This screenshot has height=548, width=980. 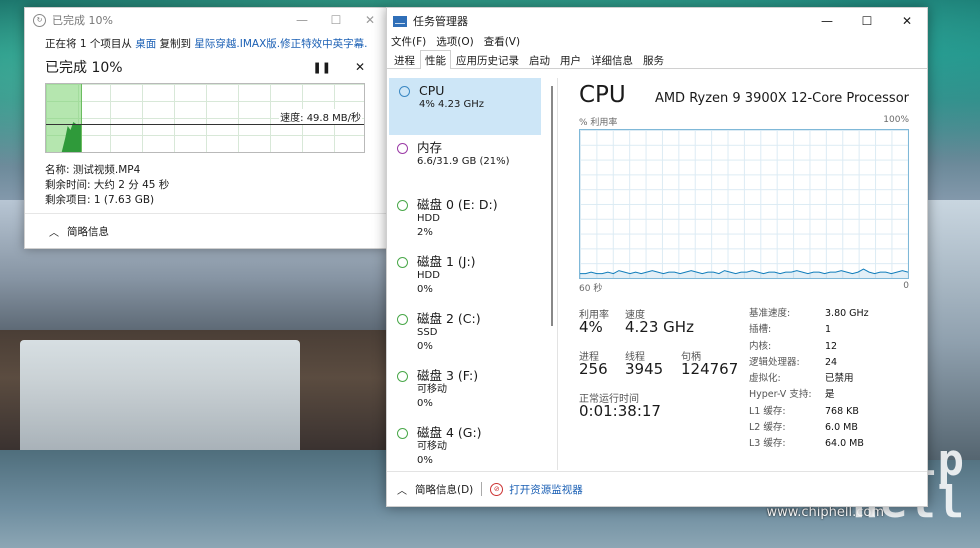 What do you see at coordinates (770, 313) in the screenshot?
I see `spec-key: 基准速度:` at bounding box center [770, 313].